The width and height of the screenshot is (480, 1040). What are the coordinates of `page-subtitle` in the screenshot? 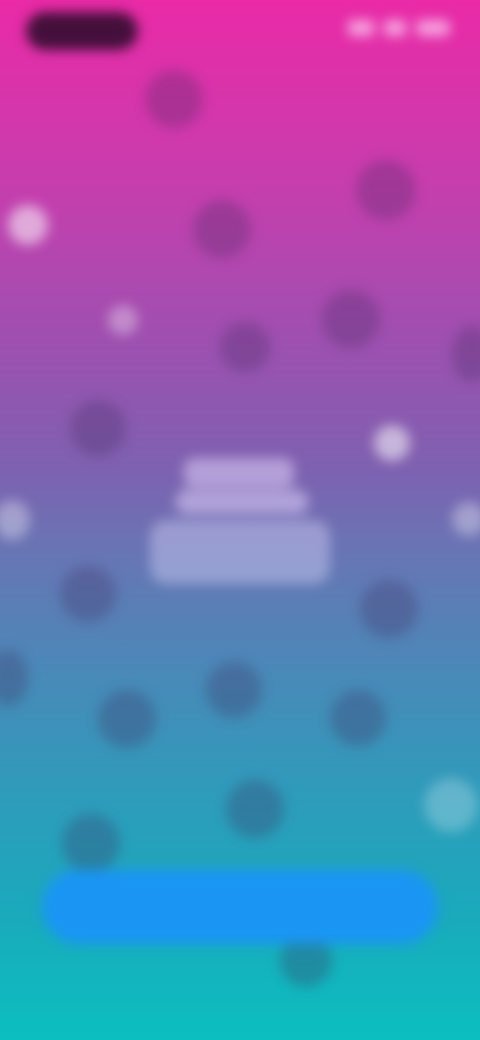 It's located at (242, 502).